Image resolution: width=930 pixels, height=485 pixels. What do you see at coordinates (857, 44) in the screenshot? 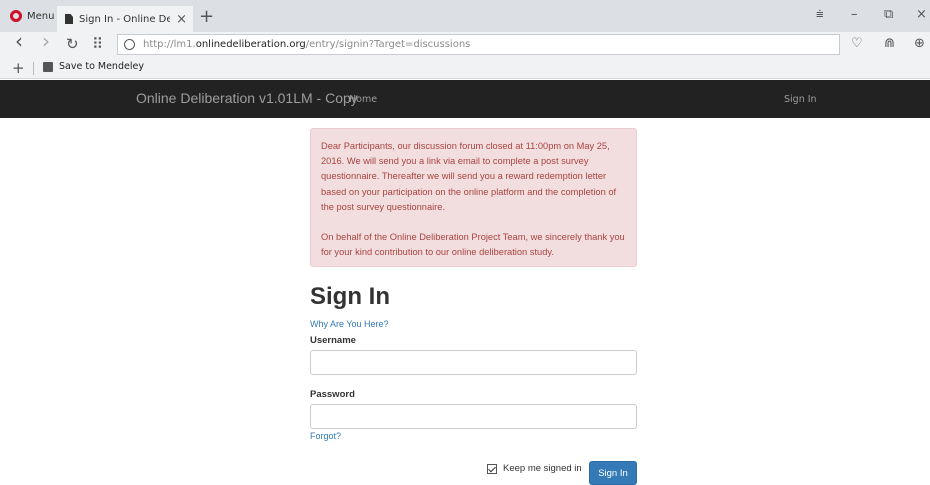
I see `heart-icon: ♡` at bounding box center [857, 44].